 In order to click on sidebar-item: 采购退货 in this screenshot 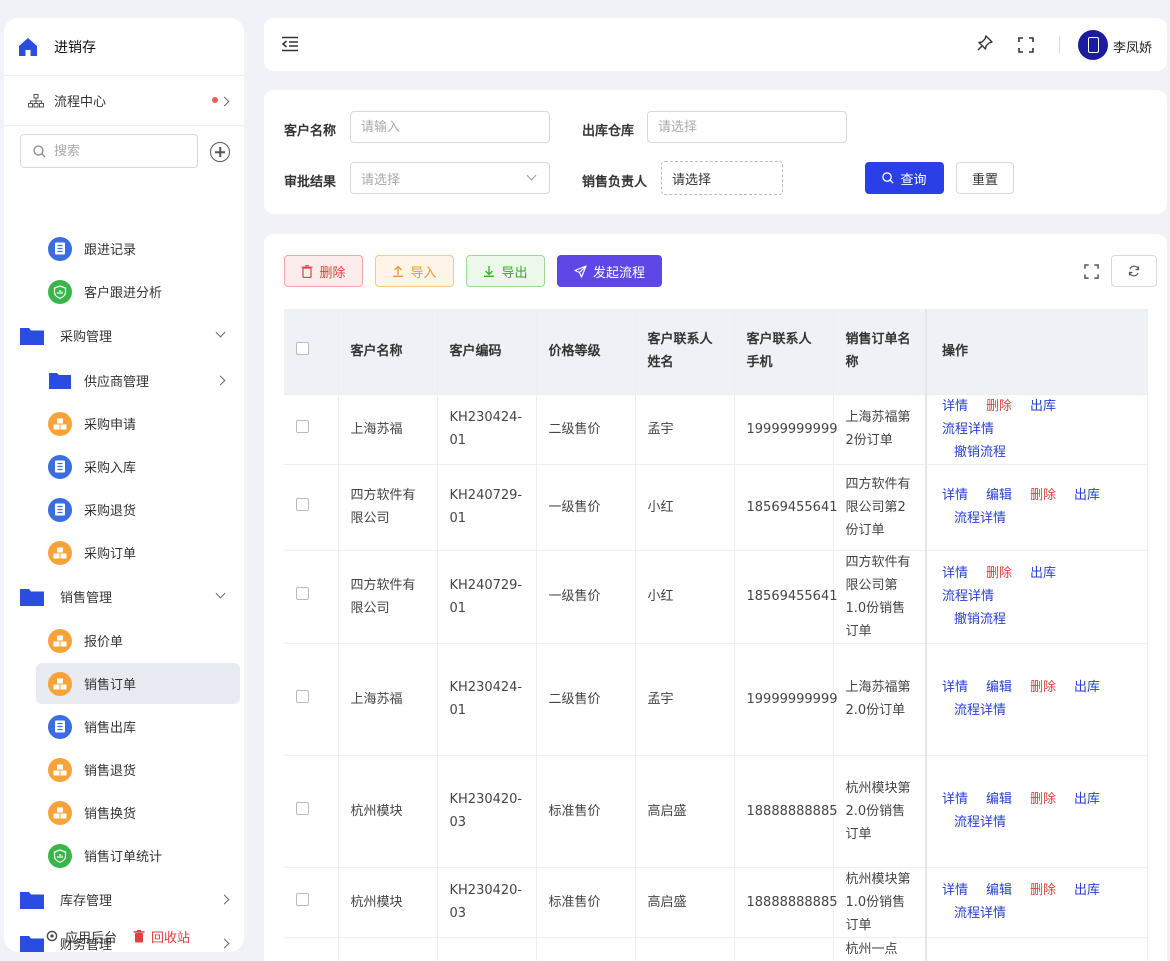, I will do `click(138, 509)`.